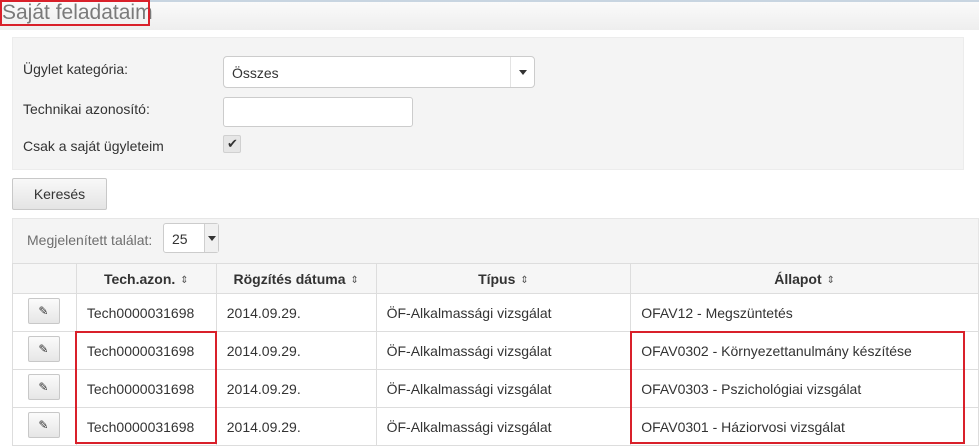 The height and width of the screenshot is (446, 979). Describe the element at coordinates (44, 278) in the screenshot. I see `column-header-actions` at that location.